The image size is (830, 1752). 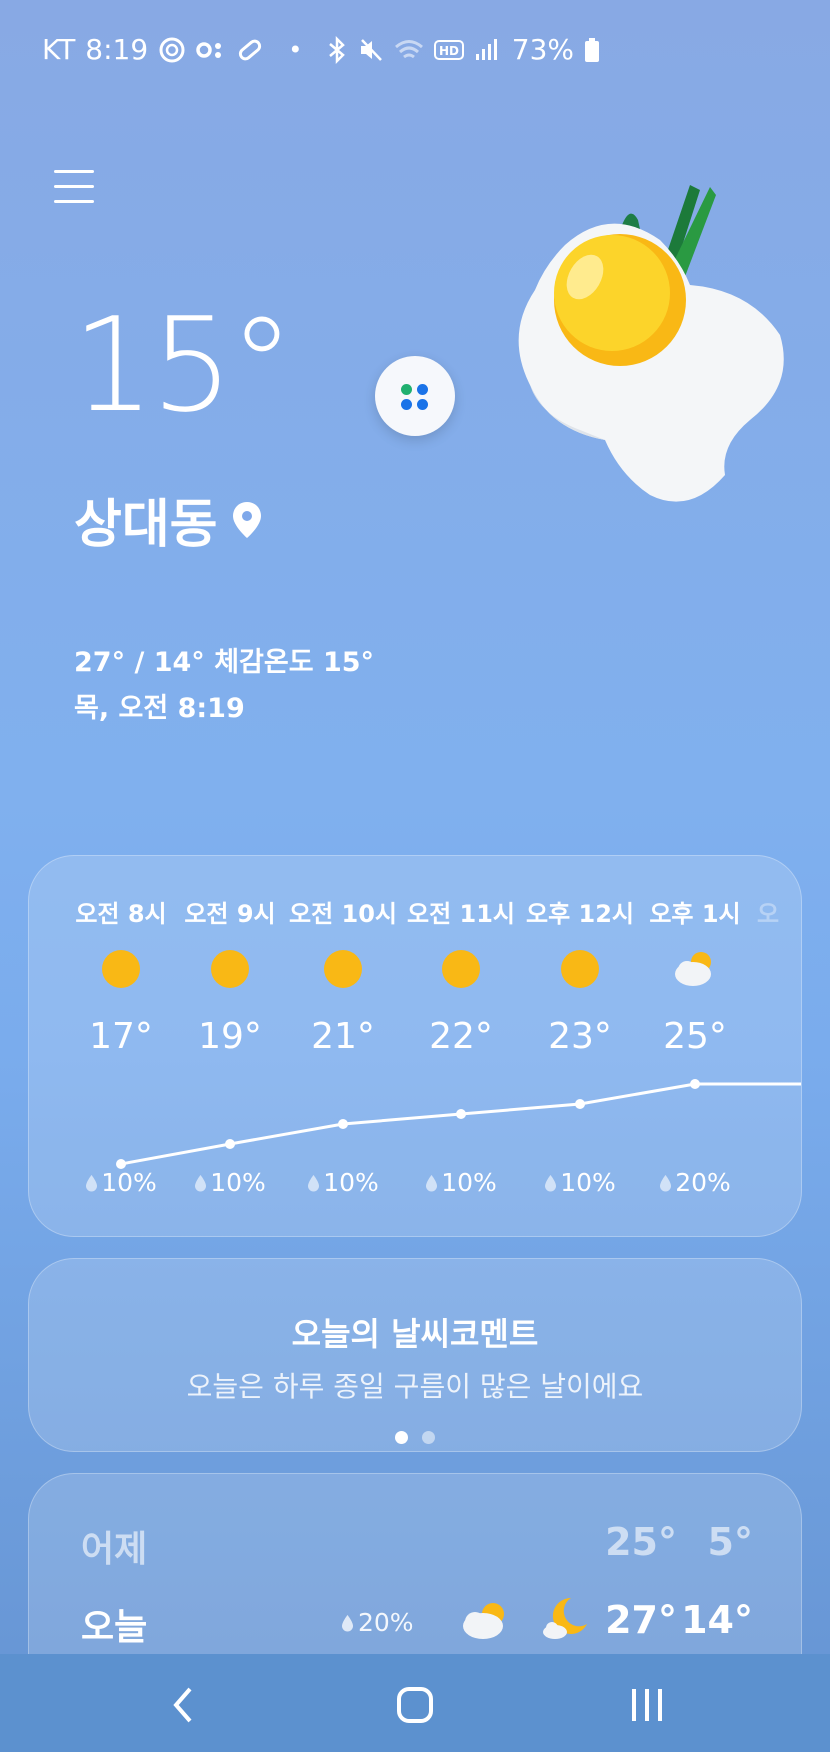 What do you see at coordinates (461, 914) in the screenshot?
I see `hour-time: 오전 11시` at bounding box center [461, 914].